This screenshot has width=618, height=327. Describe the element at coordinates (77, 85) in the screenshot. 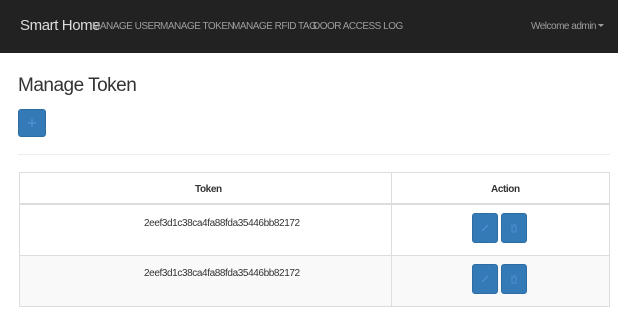

I see `page-title: Manage Token` at that location.